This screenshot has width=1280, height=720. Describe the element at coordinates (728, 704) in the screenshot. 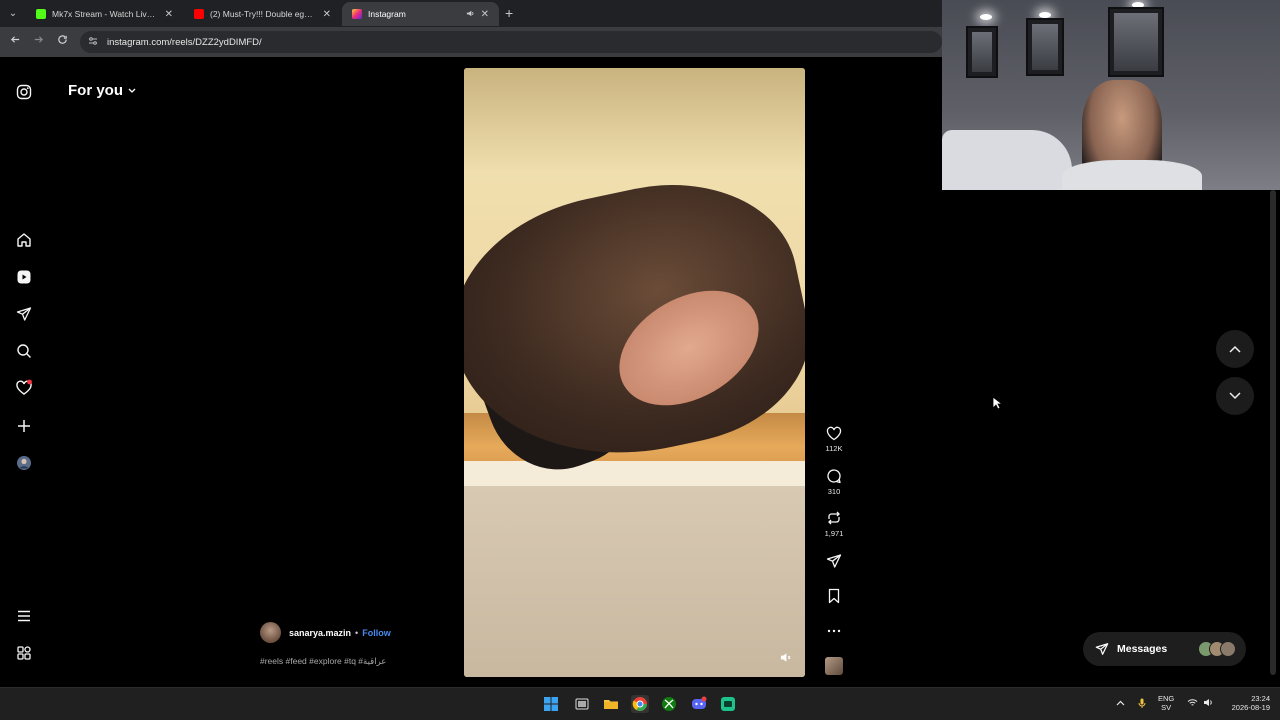

I see `app-icon` at that location.